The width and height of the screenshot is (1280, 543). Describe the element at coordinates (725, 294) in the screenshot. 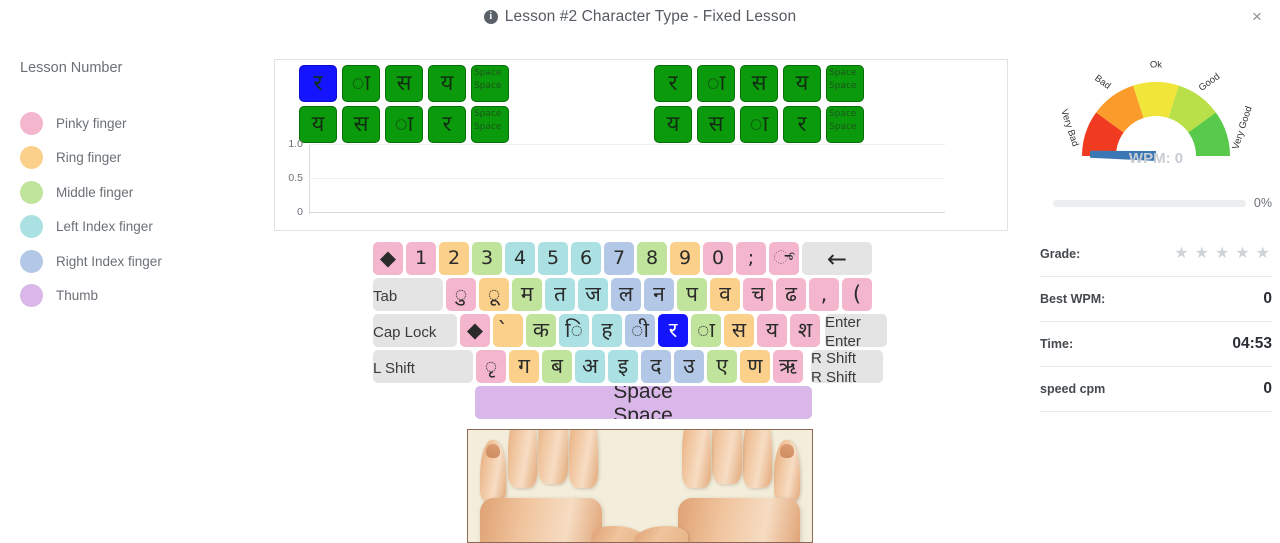

I see `key-व: व` at that location.